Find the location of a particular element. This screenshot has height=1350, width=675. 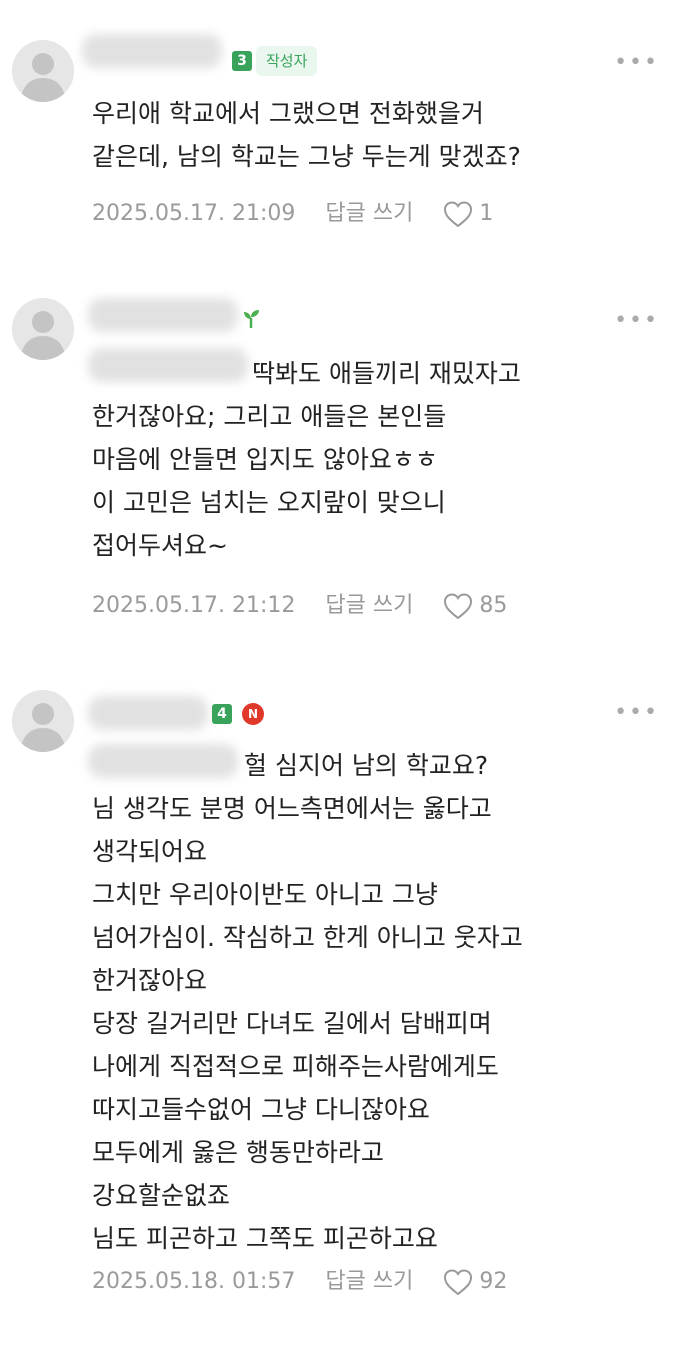

comment-date: 2025.05.17. 21:09 is located at coordinates (194, 213).